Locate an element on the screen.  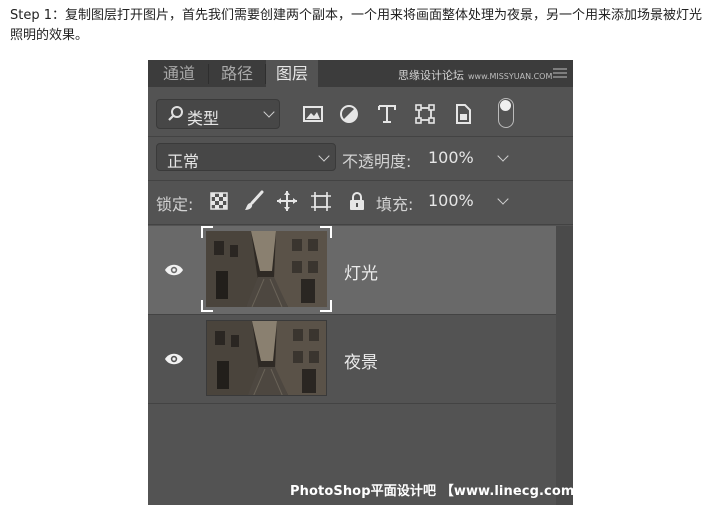
layer-row-night: 夜景 is located at coordinates (352, 359).